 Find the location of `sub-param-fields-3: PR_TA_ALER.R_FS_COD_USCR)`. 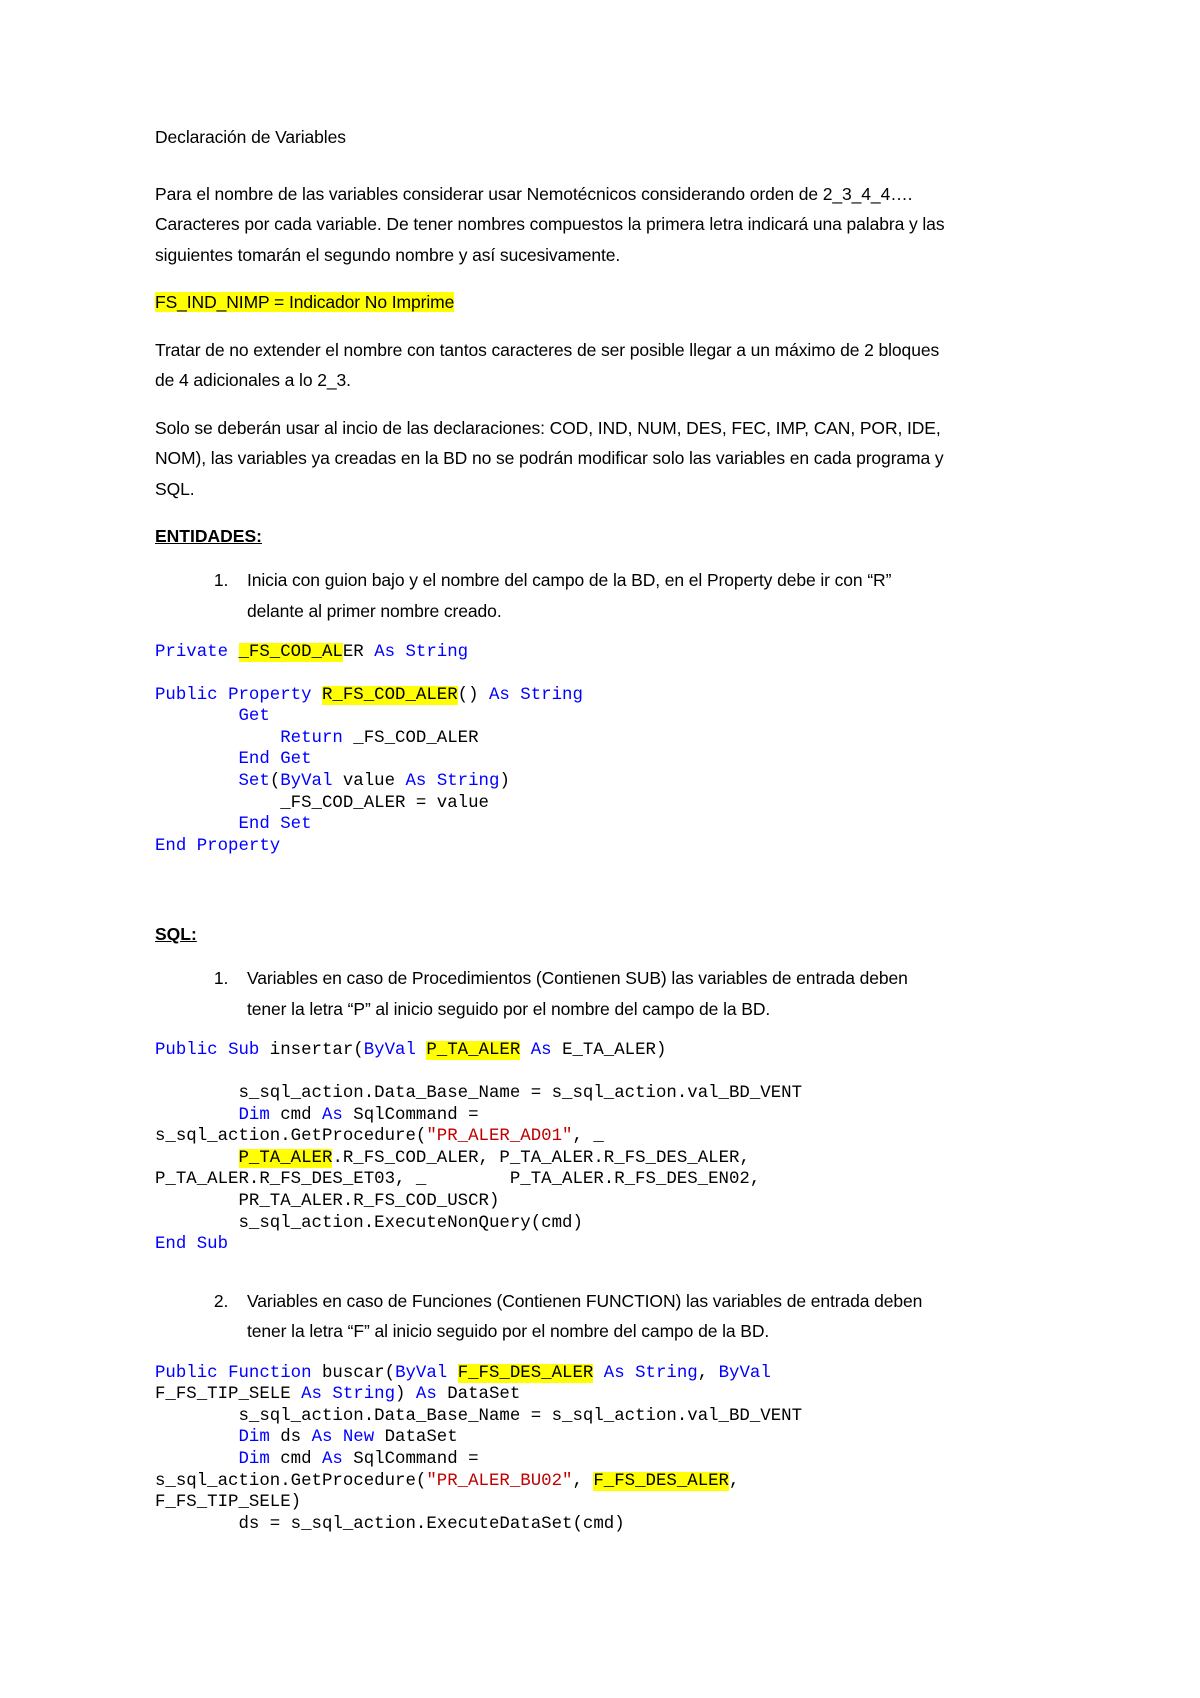

sub-param-fields-3: PR_TA_ALER.R_FS_COD_USCR) is located at coordinates (327, 1201).